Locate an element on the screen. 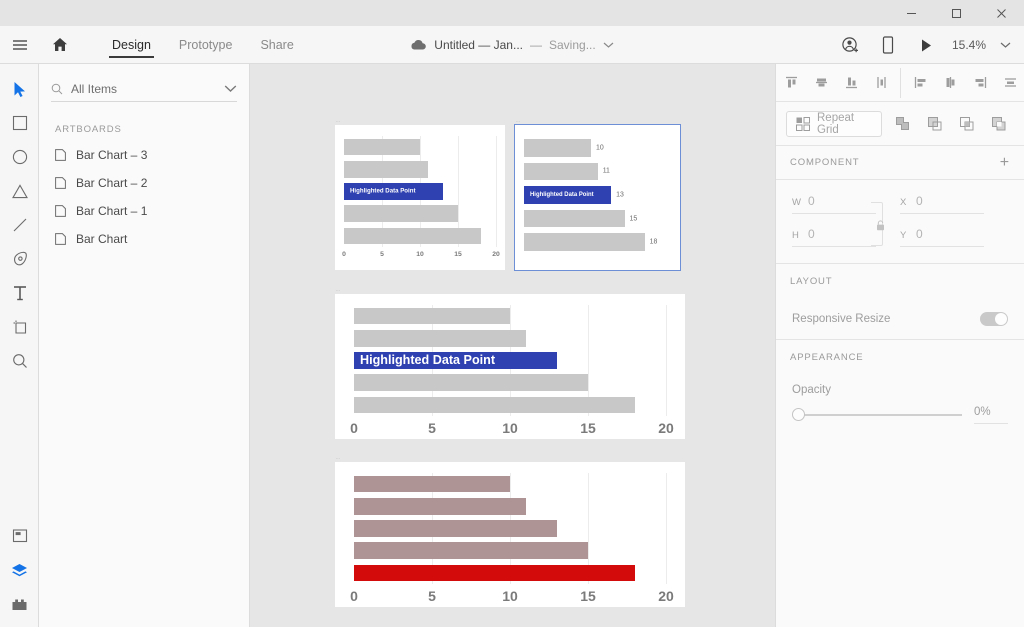 This screenshot has height=627, width=1024. lock-icon is located at coordinates (880, 227).